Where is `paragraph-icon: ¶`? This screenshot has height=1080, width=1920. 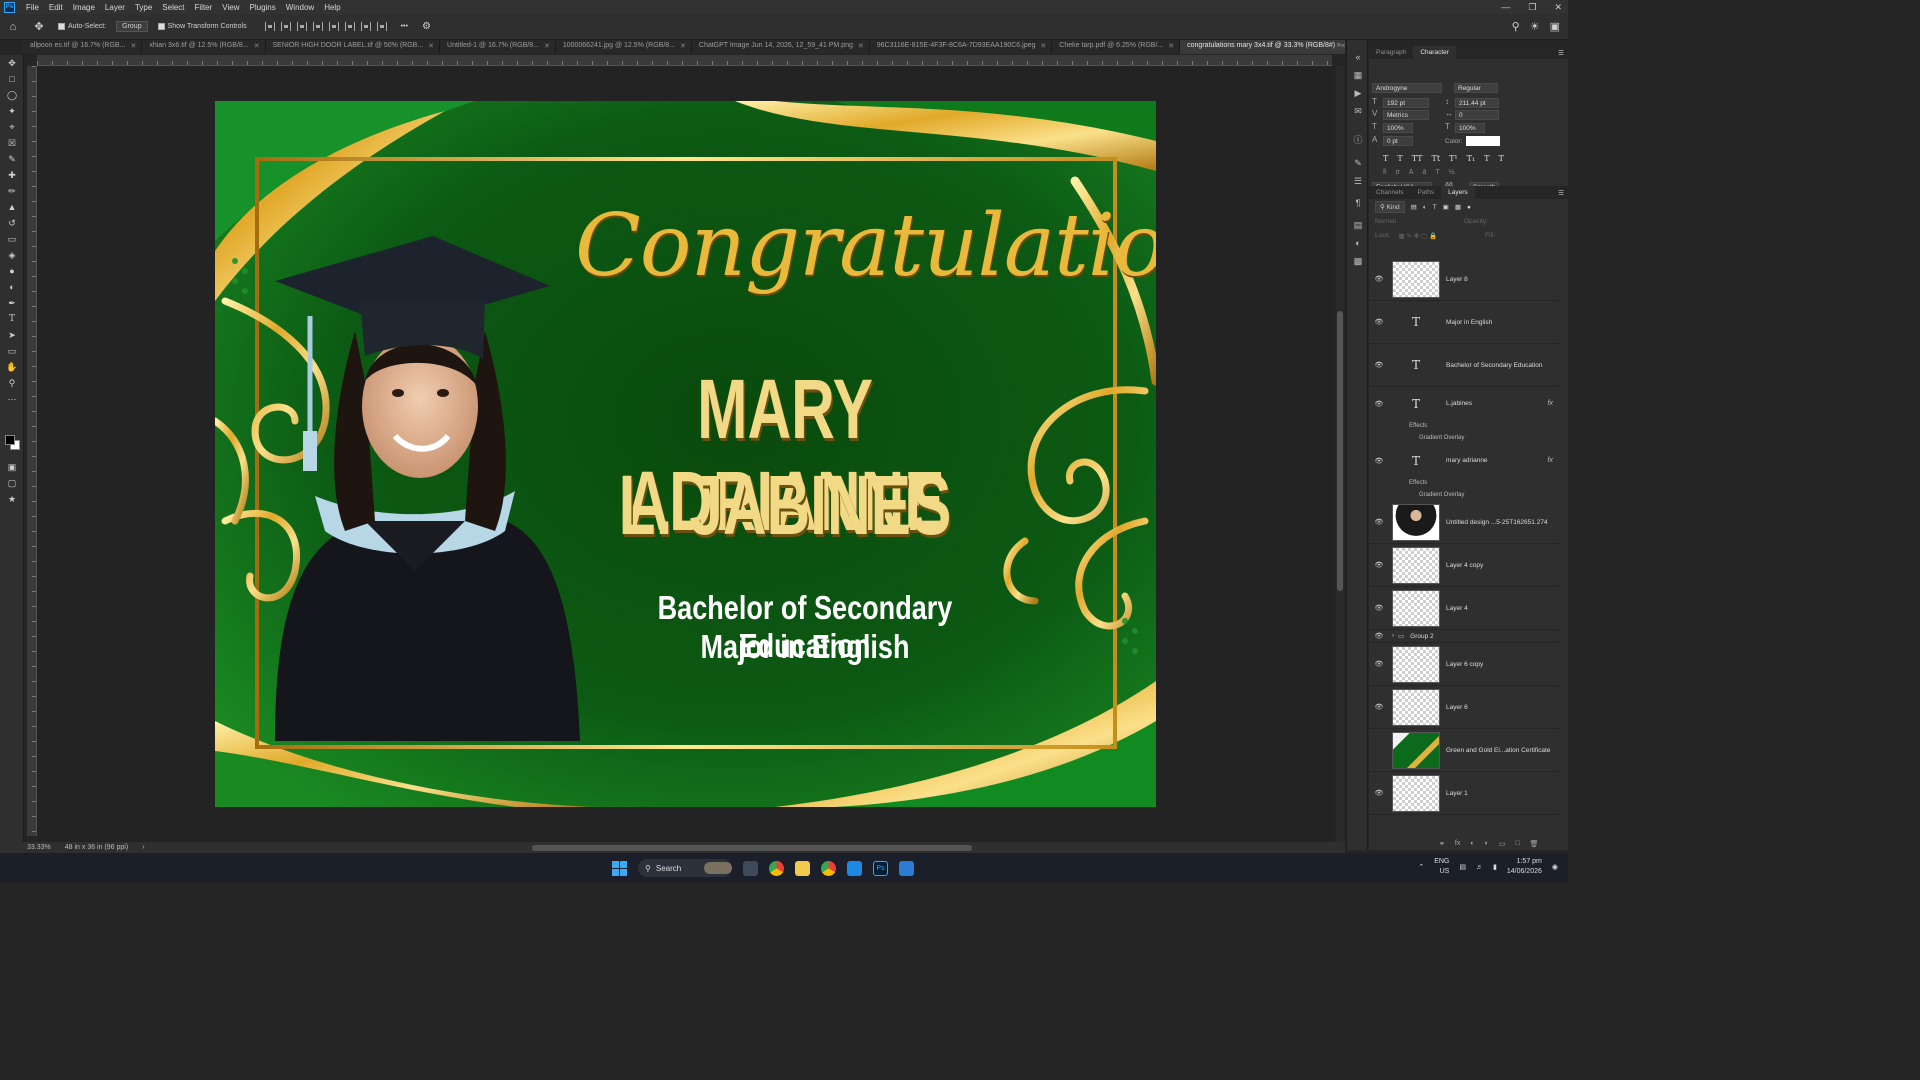
paragraph-icon: ¶ is located at coordinates (1358, 203).